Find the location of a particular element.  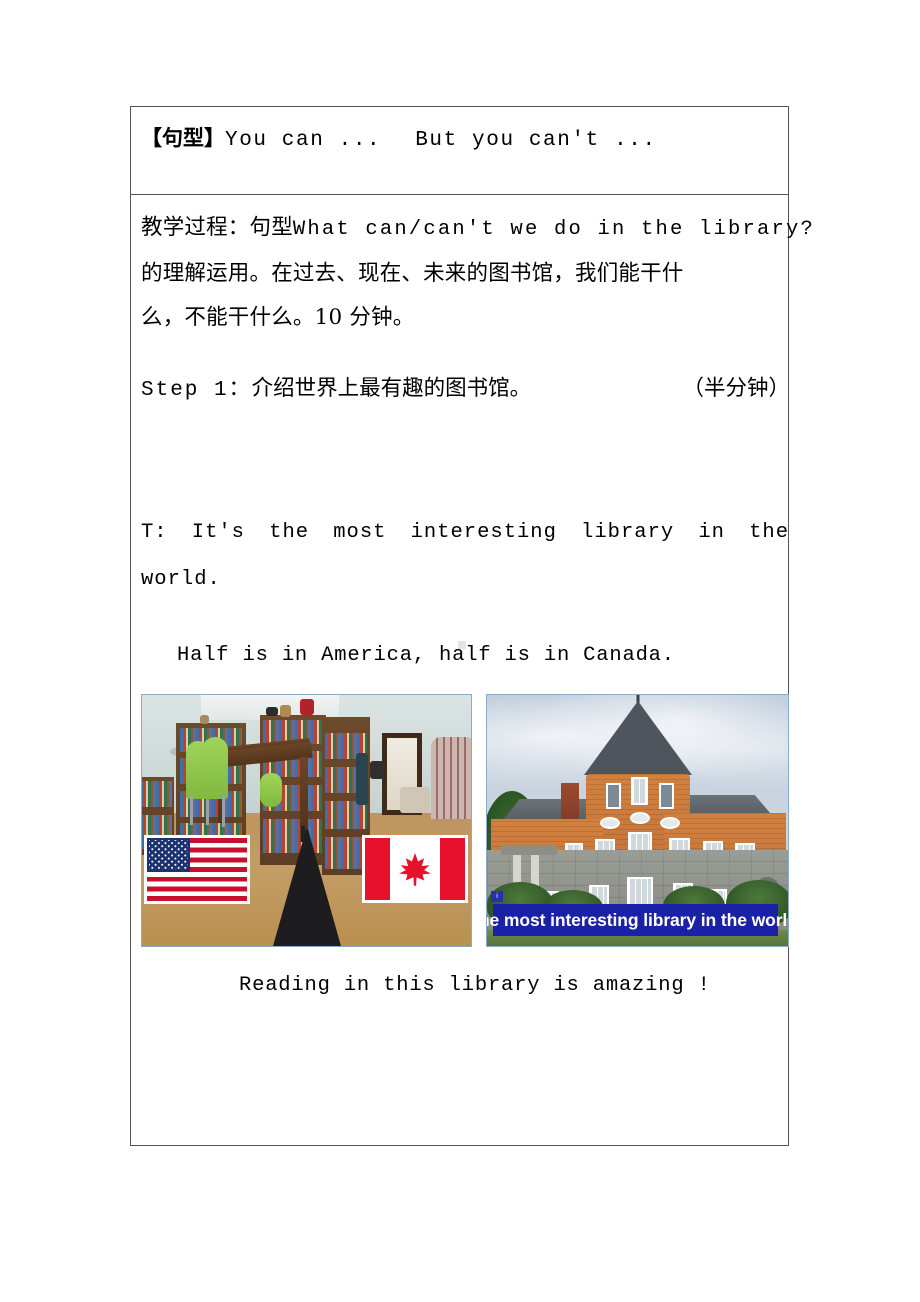

oval-ornament-center is located at coordinates (640, 818).